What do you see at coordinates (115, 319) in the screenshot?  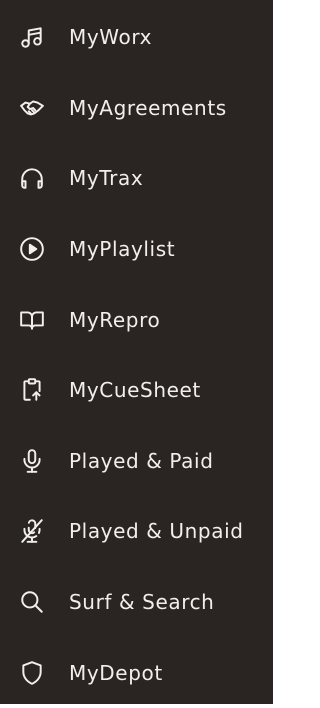 I see `sidebar-item-label: MyRepro` at bounding box center [115, 319].